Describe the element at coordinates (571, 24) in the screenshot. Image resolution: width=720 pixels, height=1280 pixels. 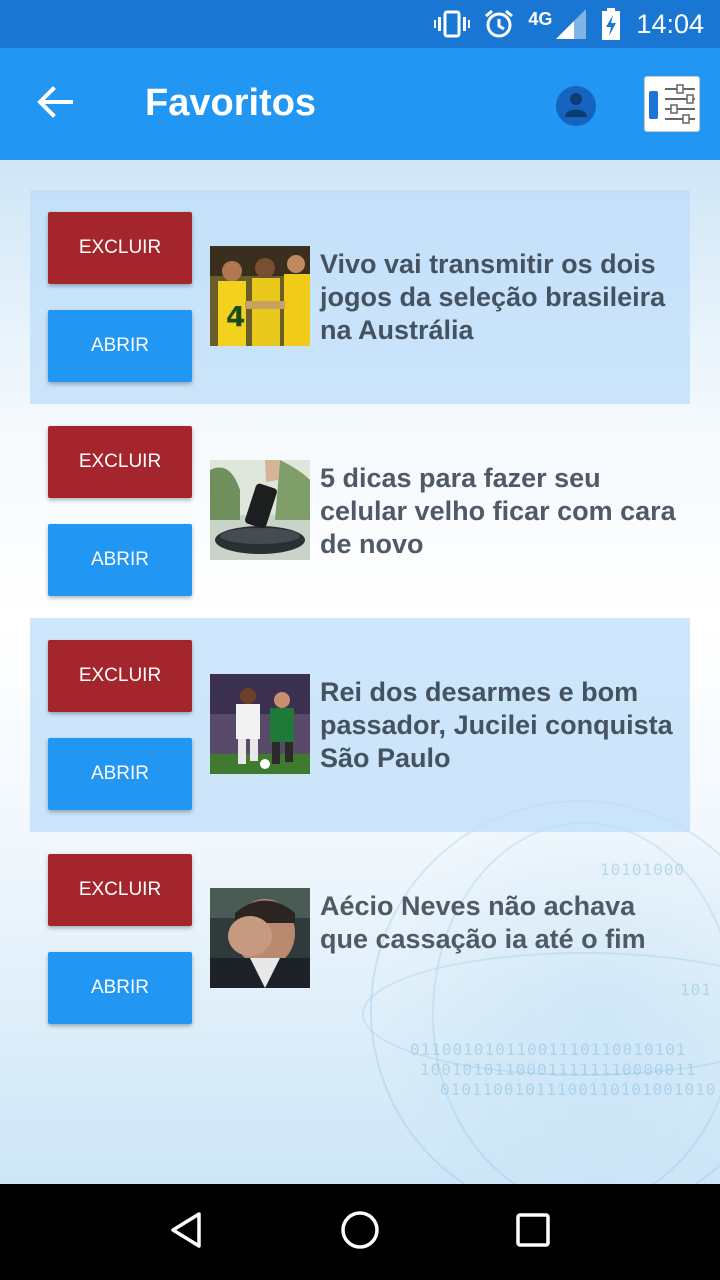
I see `signal-icon` at that location.